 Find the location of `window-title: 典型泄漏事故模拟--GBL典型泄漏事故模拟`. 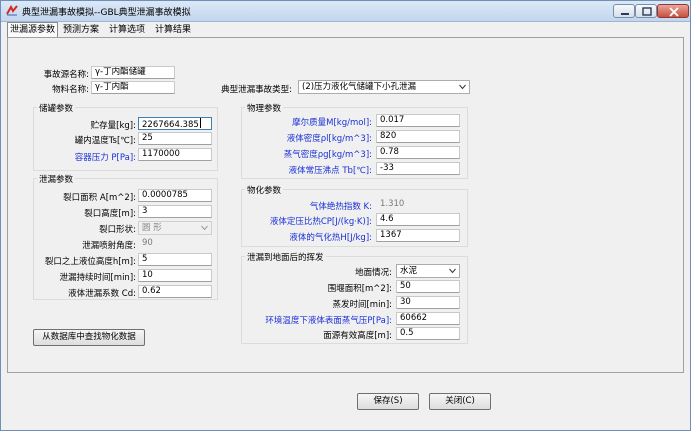

window-title: 典型泄漏事故模拟--GBL典型泄漏事故模拟 is located at coordinates (106, 13).